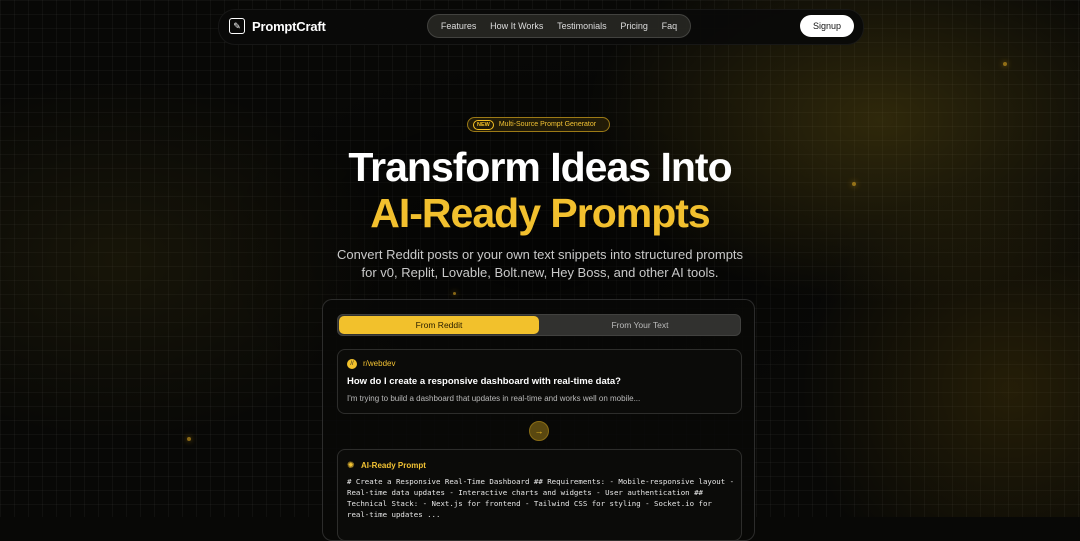 This screenshot has height=541, width=1080. Describe the element at coordinates (547, 124) in the screenshot. I see `badge-text: Multi-Source Prompt Generator` at that location.